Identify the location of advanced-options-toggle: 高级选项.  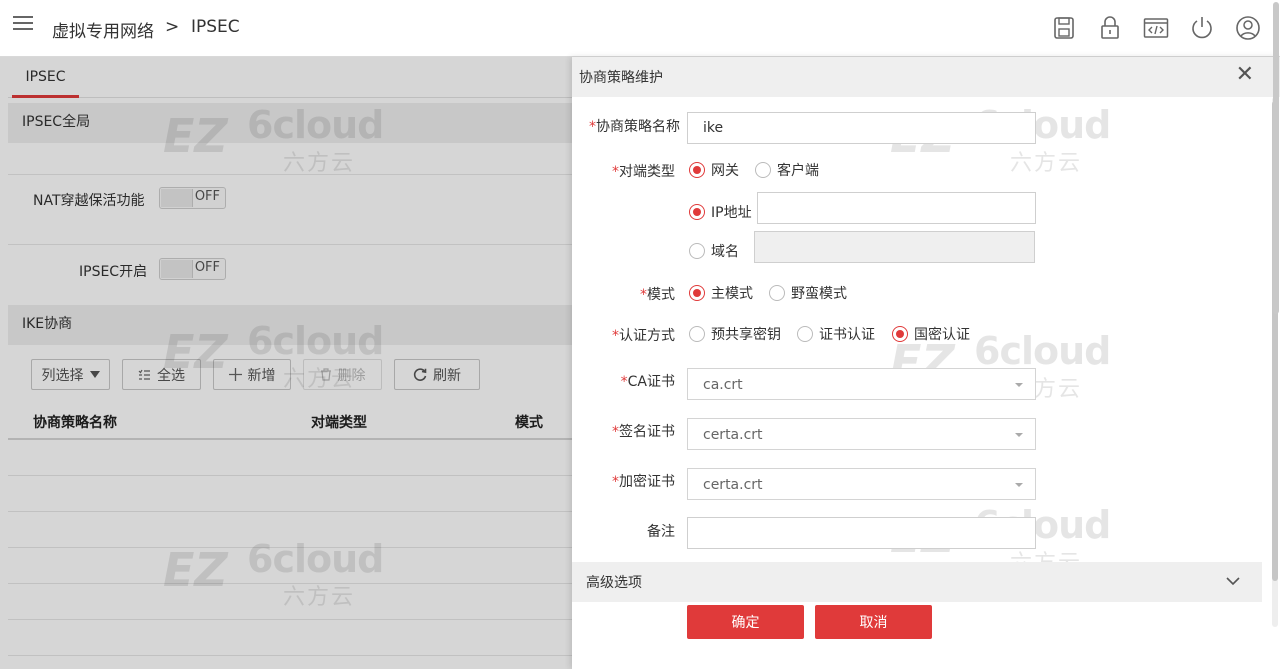
(917, 582).